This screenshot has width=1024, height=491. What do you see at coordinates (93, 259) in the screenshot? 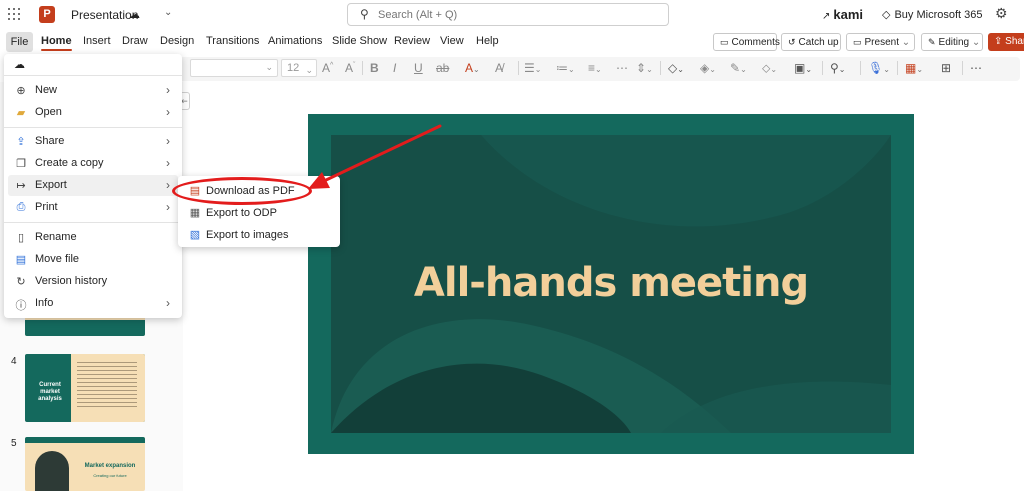
I see `menu-item-move-file: ▤ Move file` at bounding box center [93, 259].